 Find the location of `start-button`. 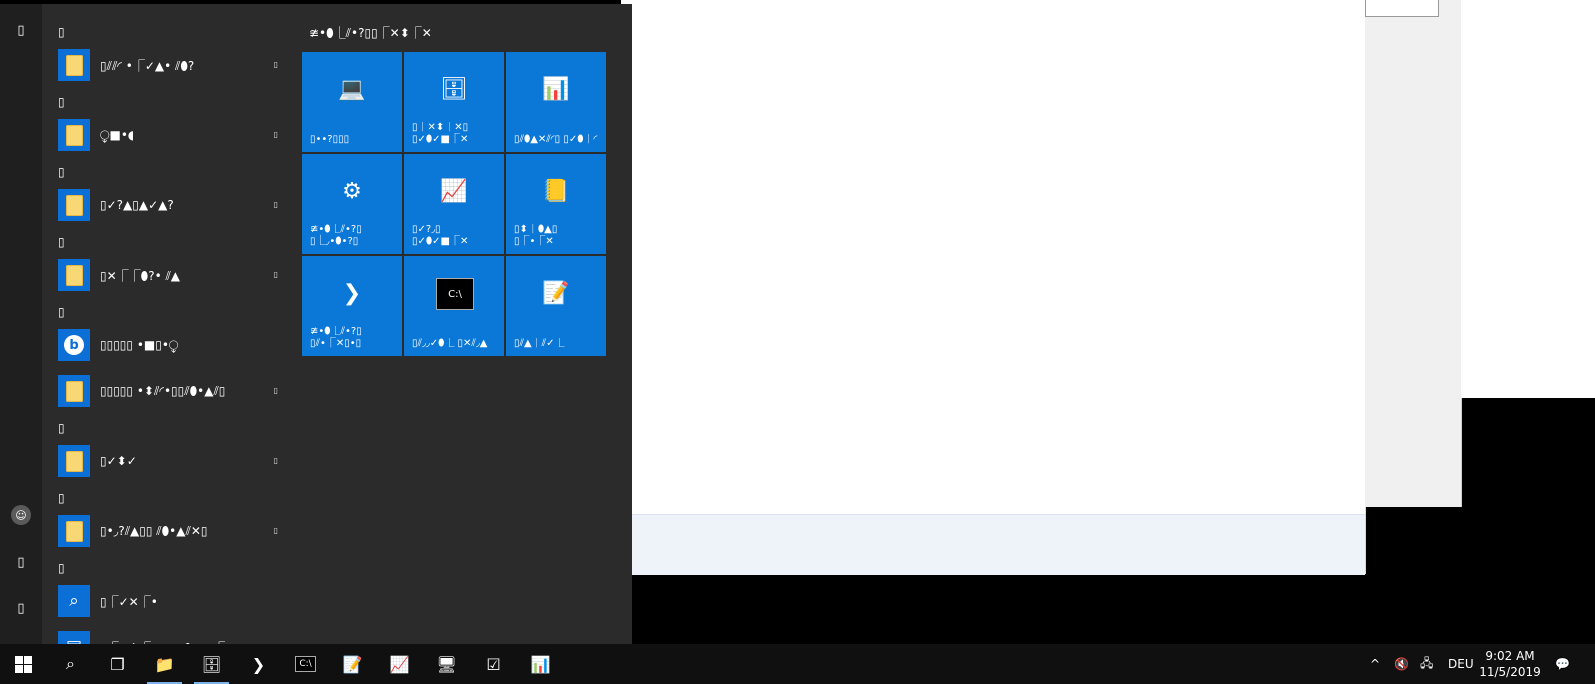

start-button is located at coordinates (23, 664).